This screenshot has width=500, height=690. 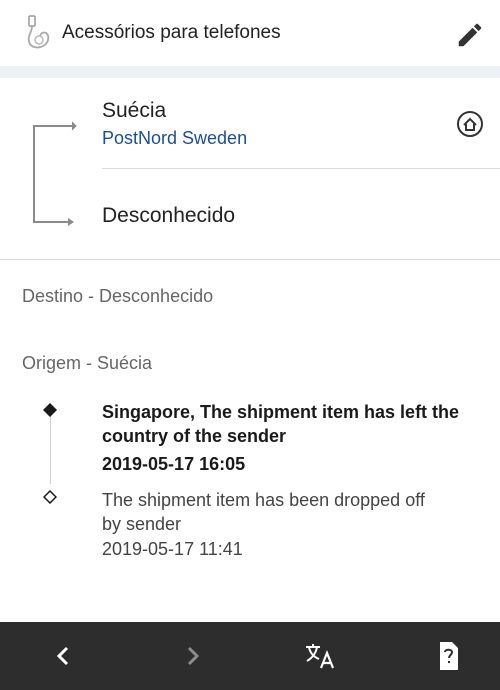 I want to click on pencil-icon, so click(x=470, y=35).